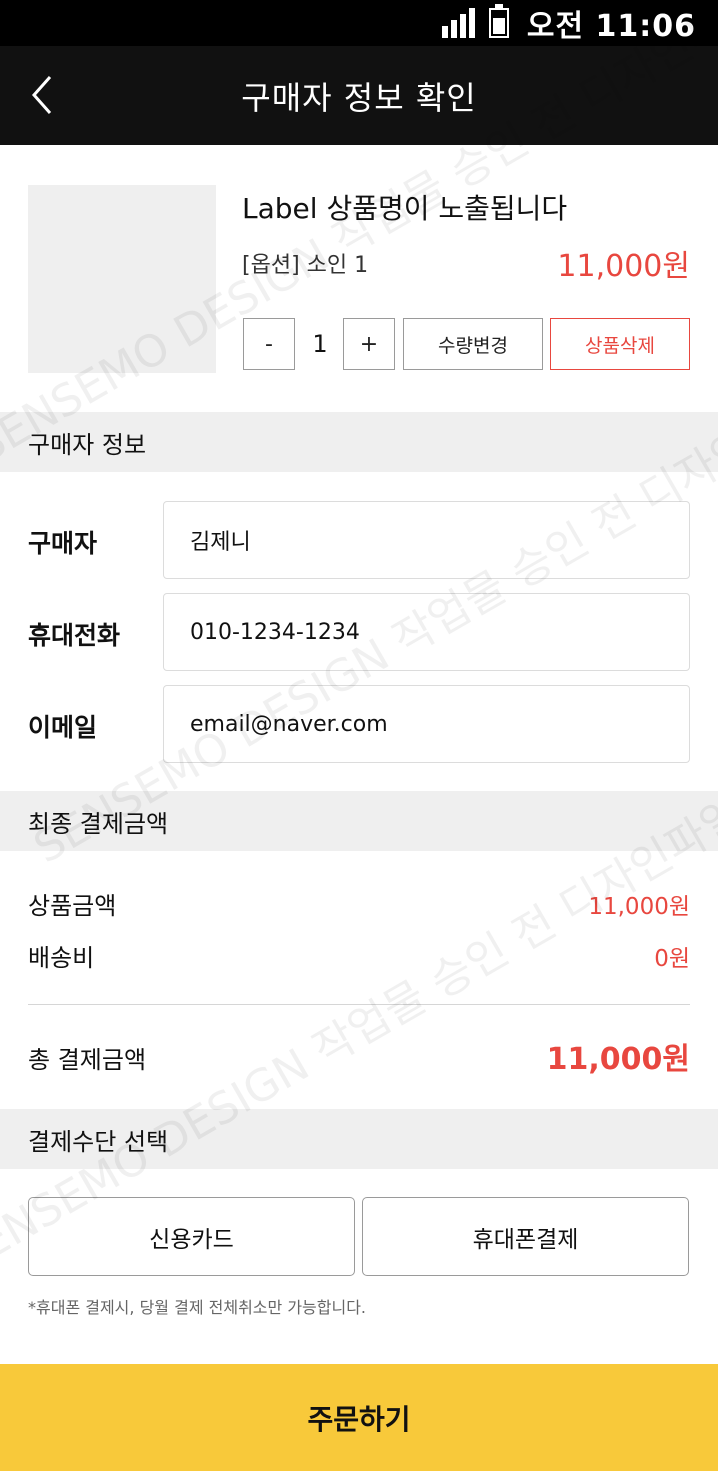 The width and height of the screenshot is (718, 1471). Describe the element at coordinates (473, 344) in the screenshot. I see `change-quantity-button: 수량변경` at that location.